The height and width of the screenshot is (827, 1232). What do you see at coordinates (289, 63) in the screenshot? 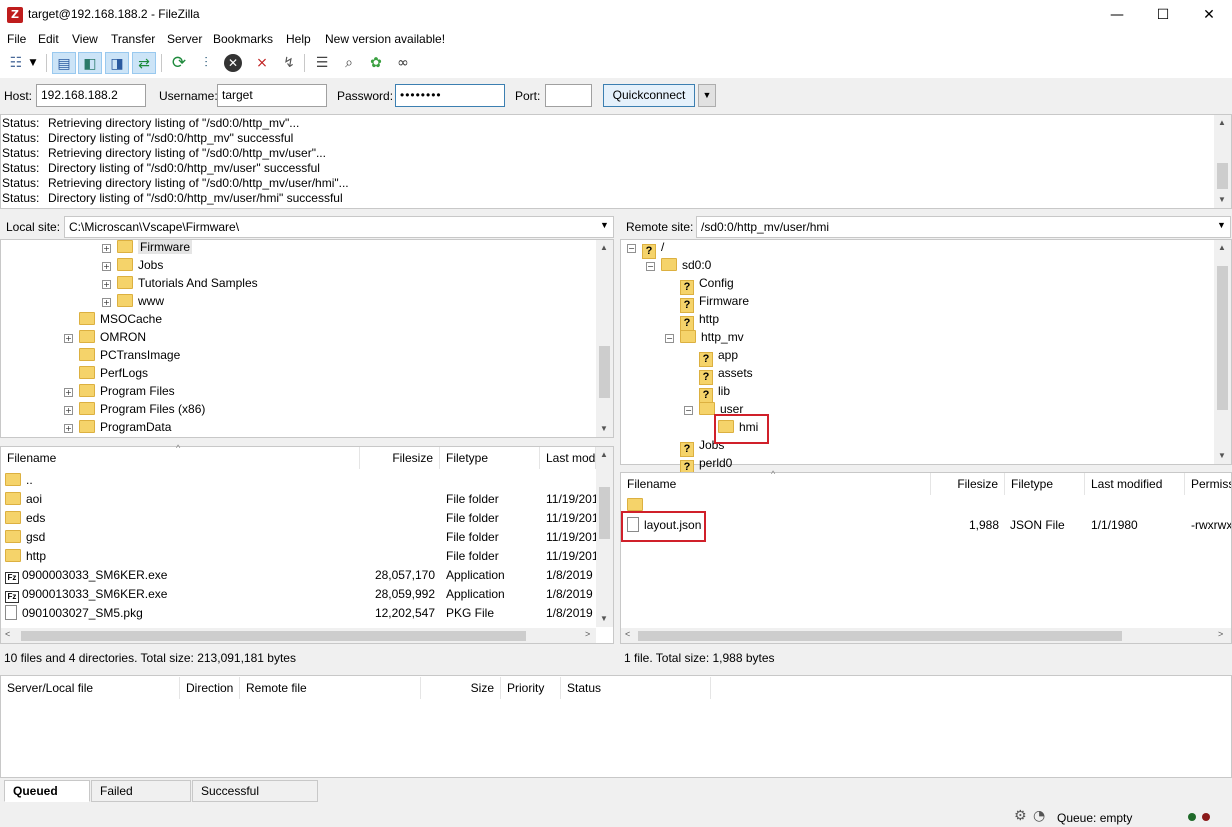
I see `reconnect-icon: ↯` at bounding box center [289, 63].